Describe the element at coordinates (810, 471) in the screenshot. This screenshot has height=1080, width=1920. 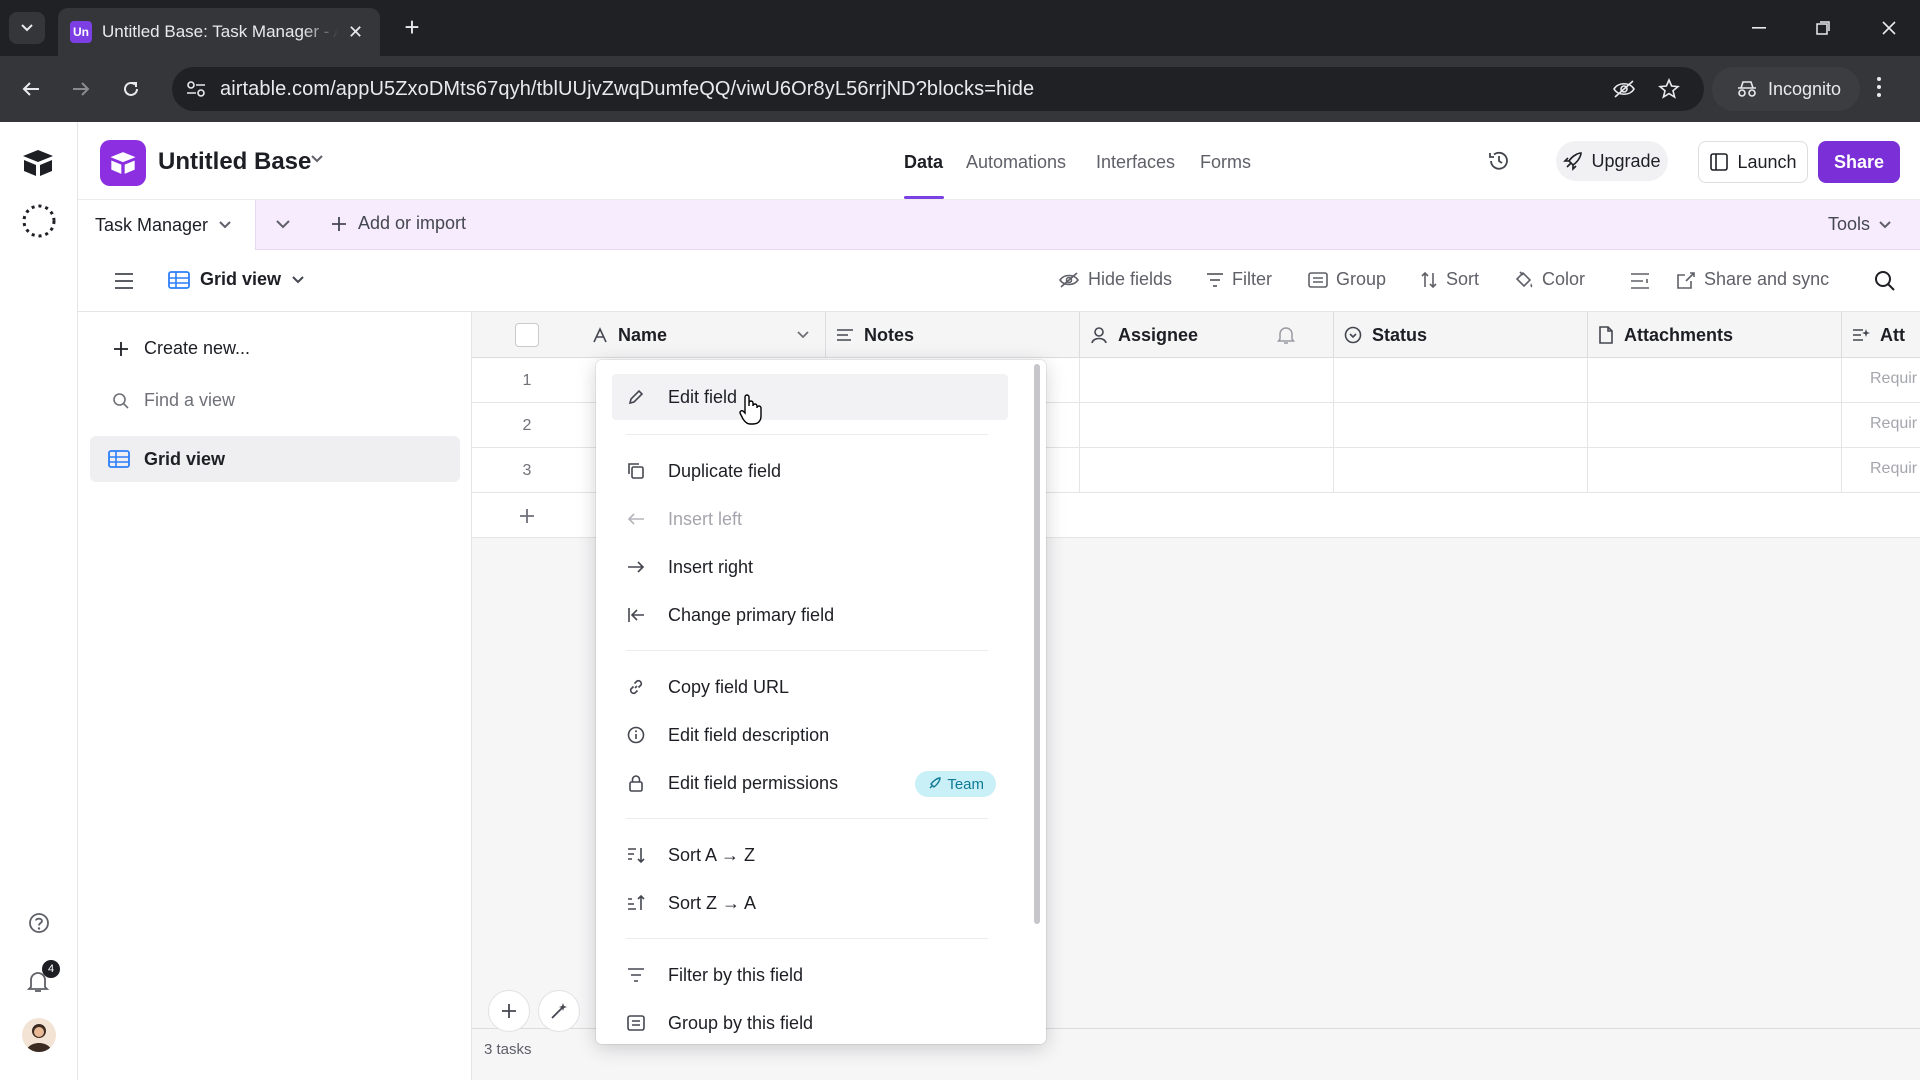
I see `menu-item-duplicate-field: Duplicate field` at that location.